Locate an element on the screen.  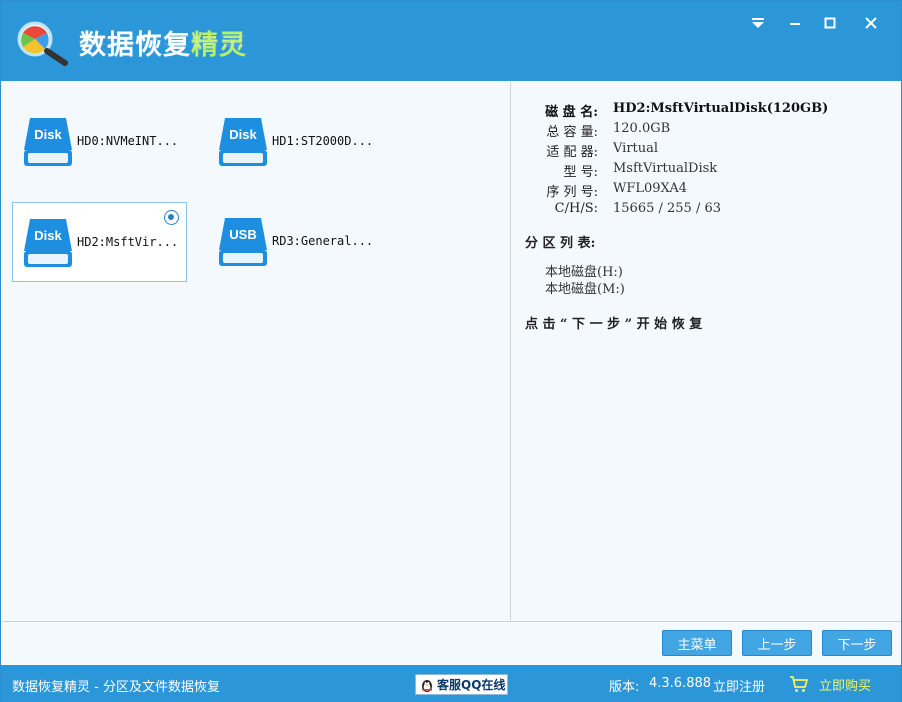
maximize-icon is located at coordinates (830, 23).